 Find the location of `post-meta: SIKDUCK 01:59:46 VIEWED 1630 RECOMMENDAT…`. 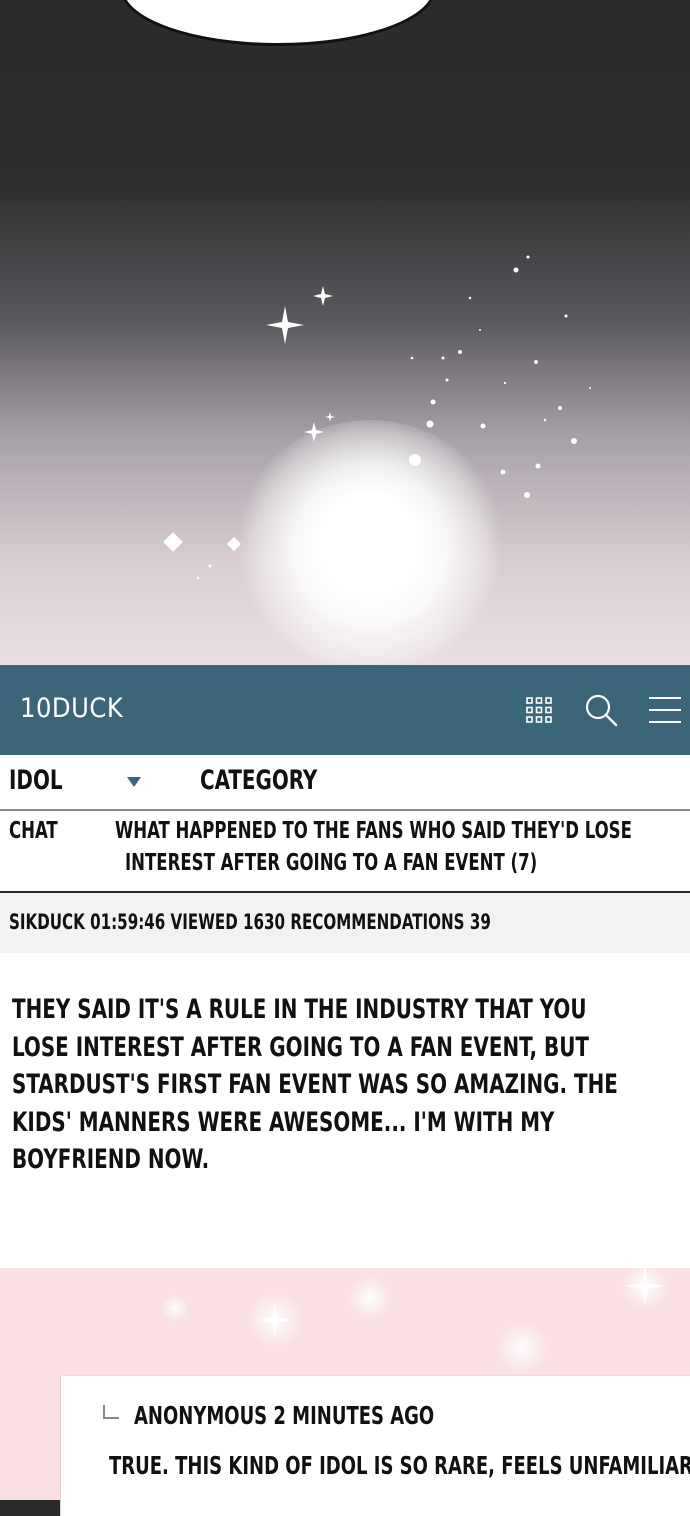

post-meta: SIKDUCK 01:59:46 VIEWED 1630 RECOMMENDAT… is located at coordinates (250, 922).